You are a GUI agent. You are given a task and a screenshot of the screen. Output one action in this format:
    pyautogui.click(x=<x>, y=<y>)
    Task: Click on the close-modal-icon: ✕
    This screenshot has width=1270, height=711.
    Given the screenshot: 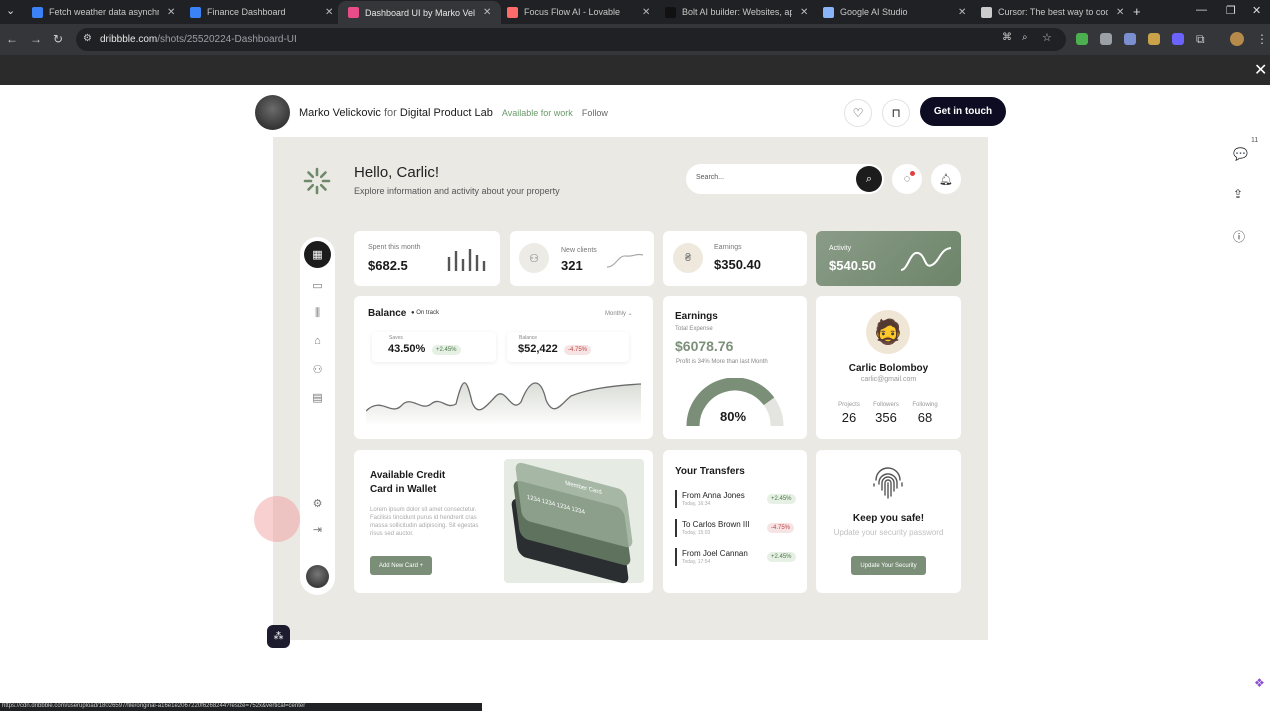 What is the action you would take?
    pyautogui.click(x=1260, y=70)
    